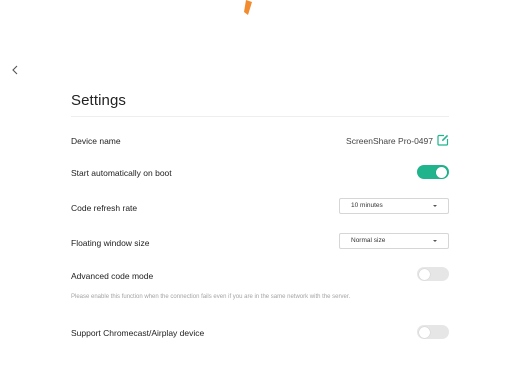 This screenshot has width=513, height=369. Describe the element at coordinates (121, 173) in the screenshot. I see `start-on-boot-label: Start automatically on boot` at that location.